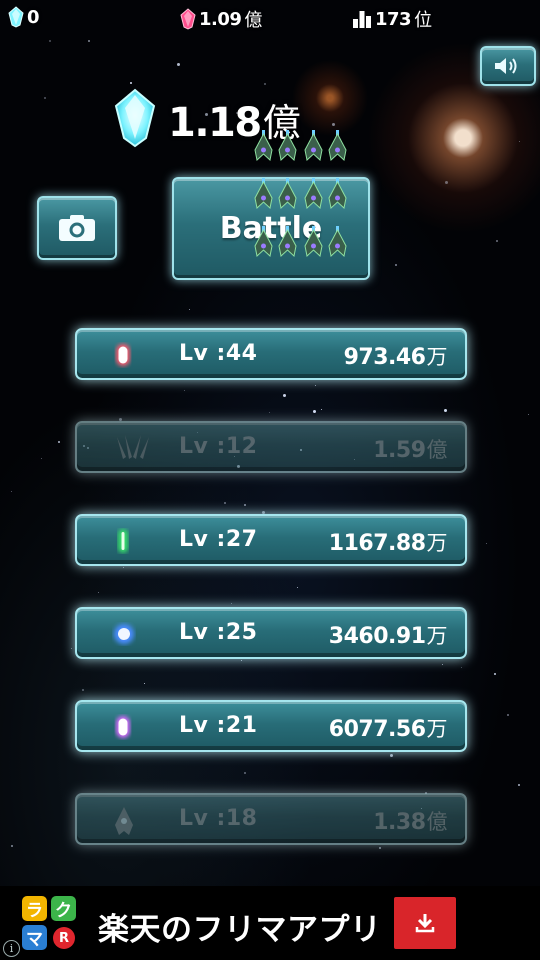 The image size is (540, 960). What do you see at coordinates (362, 19) in the screenshot?
I see `bar-chart-icon` at bounding box center [362, 19].